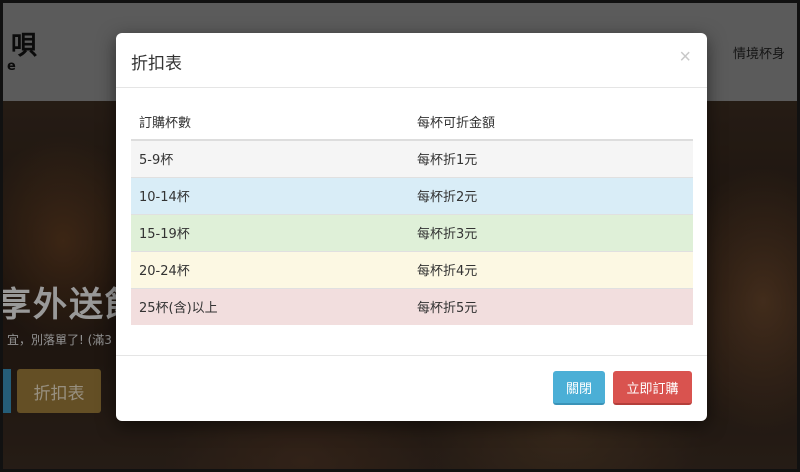 The width and height of the screenshot is (800, 472). Describe the element at coordinates (411, 388) in the screenshot. I see `modal-footer: 關閉 立即訂購` at that location.